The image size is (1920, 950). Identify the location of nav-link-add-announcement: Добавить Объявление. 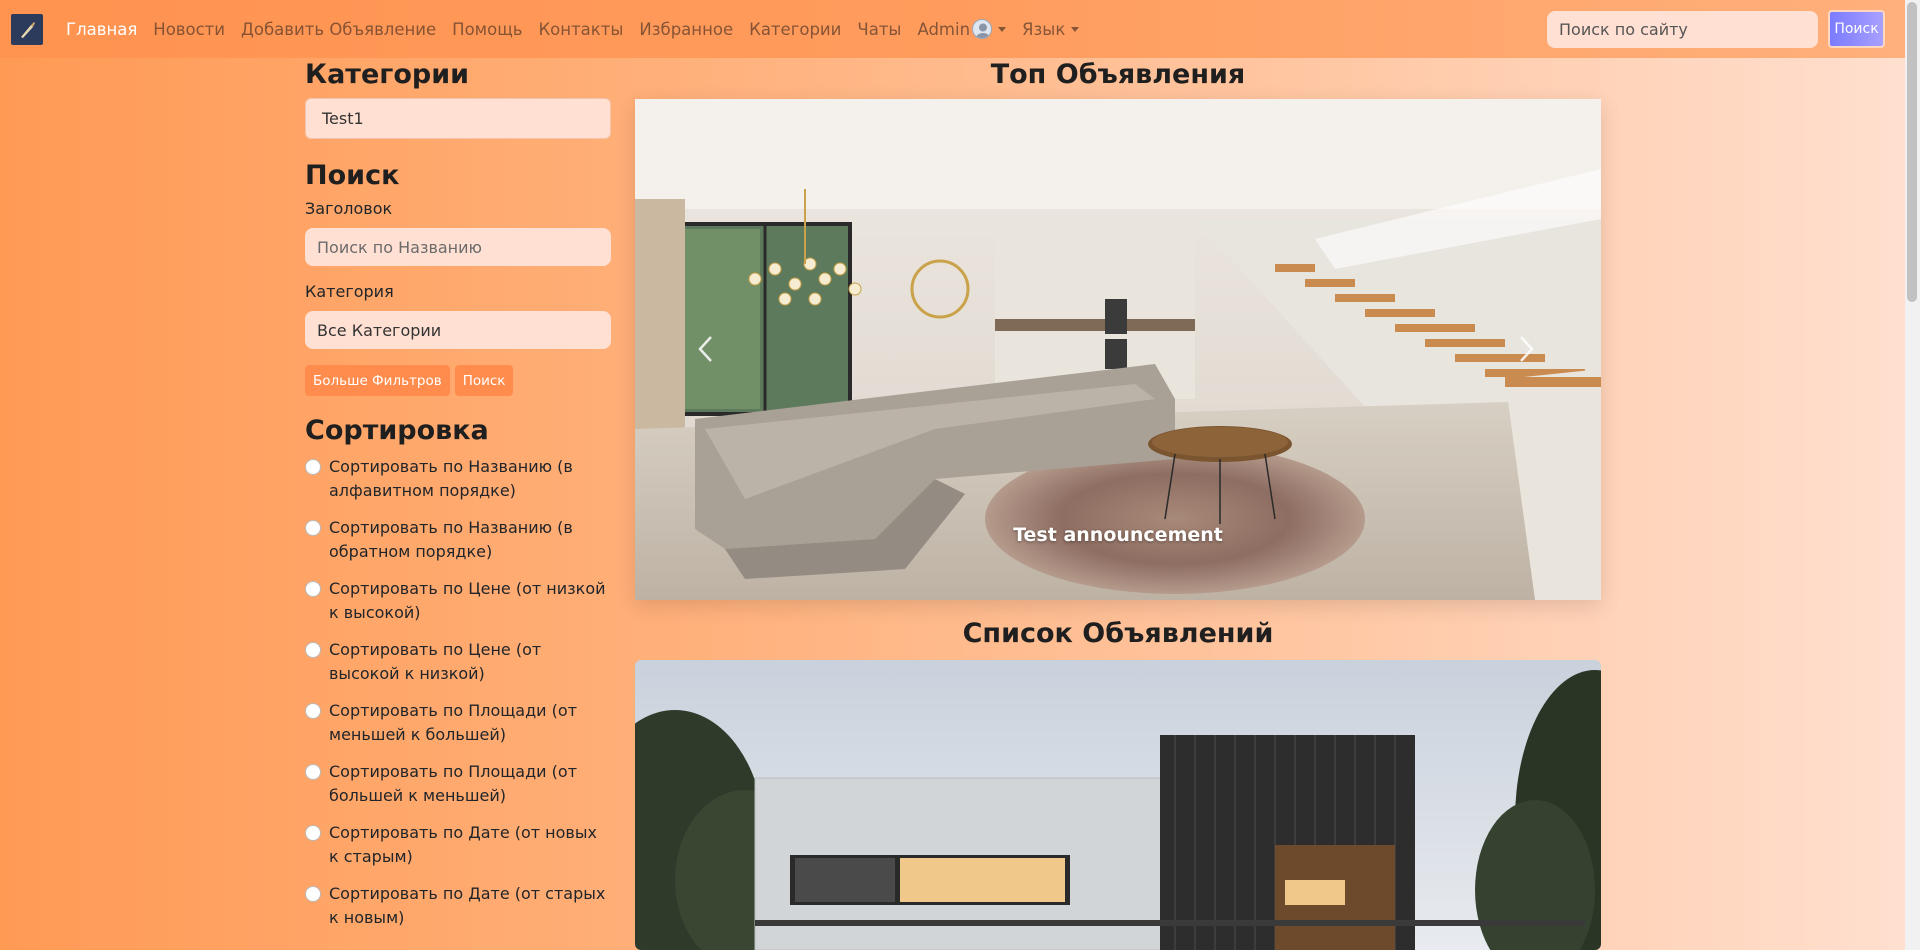
(338, 29).